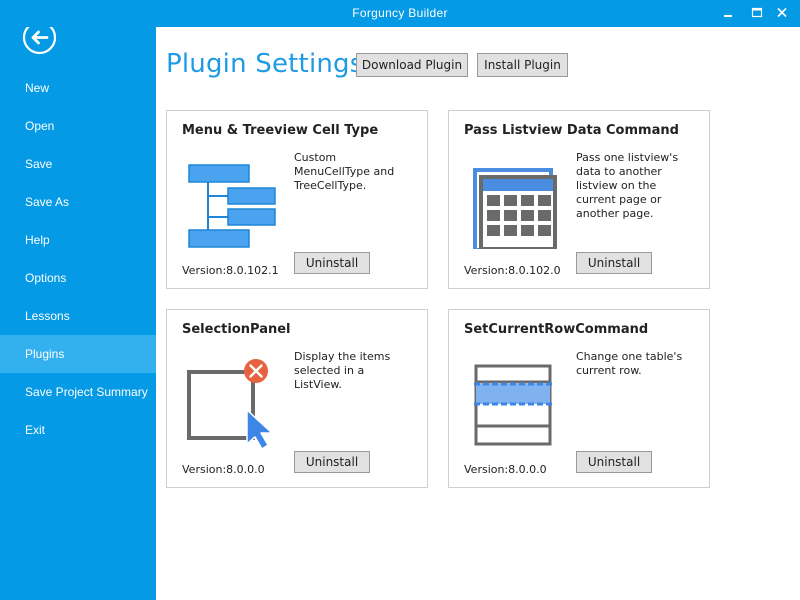 This screenshot has height=600, width=800. What do you see at coordinates (556, 329) in the screenshot?
I see `plugin-card-title: SetCurrentRowCommand` at bounding box center [556, 329].